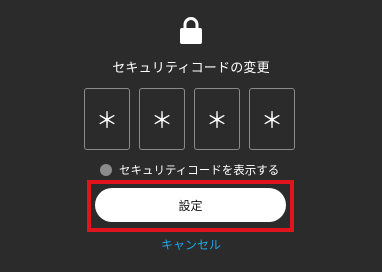  What do you see at coordinates (191, 30) in the screenshot?
I see `lock-icon` at bounding box center [191, 30].